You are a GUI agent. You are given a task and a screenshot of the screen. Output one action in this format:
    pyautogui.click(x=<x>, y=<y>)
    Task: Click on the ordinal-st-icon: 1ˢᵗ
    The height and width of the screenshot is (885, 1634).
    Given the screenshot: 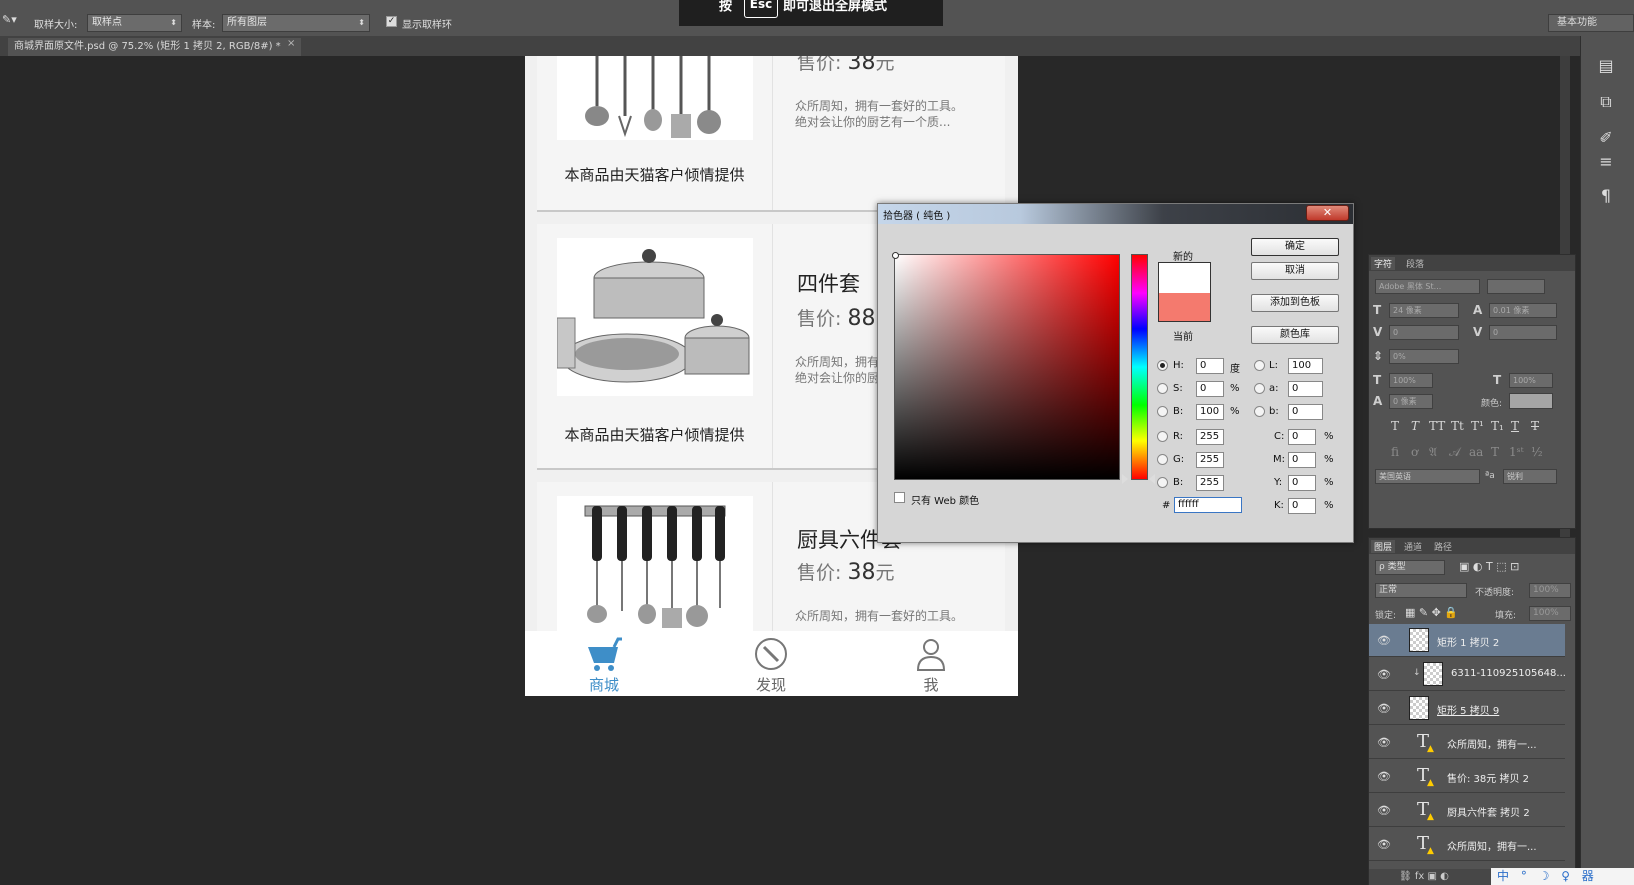 What is the action you would take?
    pyautogui.click(x=1516, y=452)
    